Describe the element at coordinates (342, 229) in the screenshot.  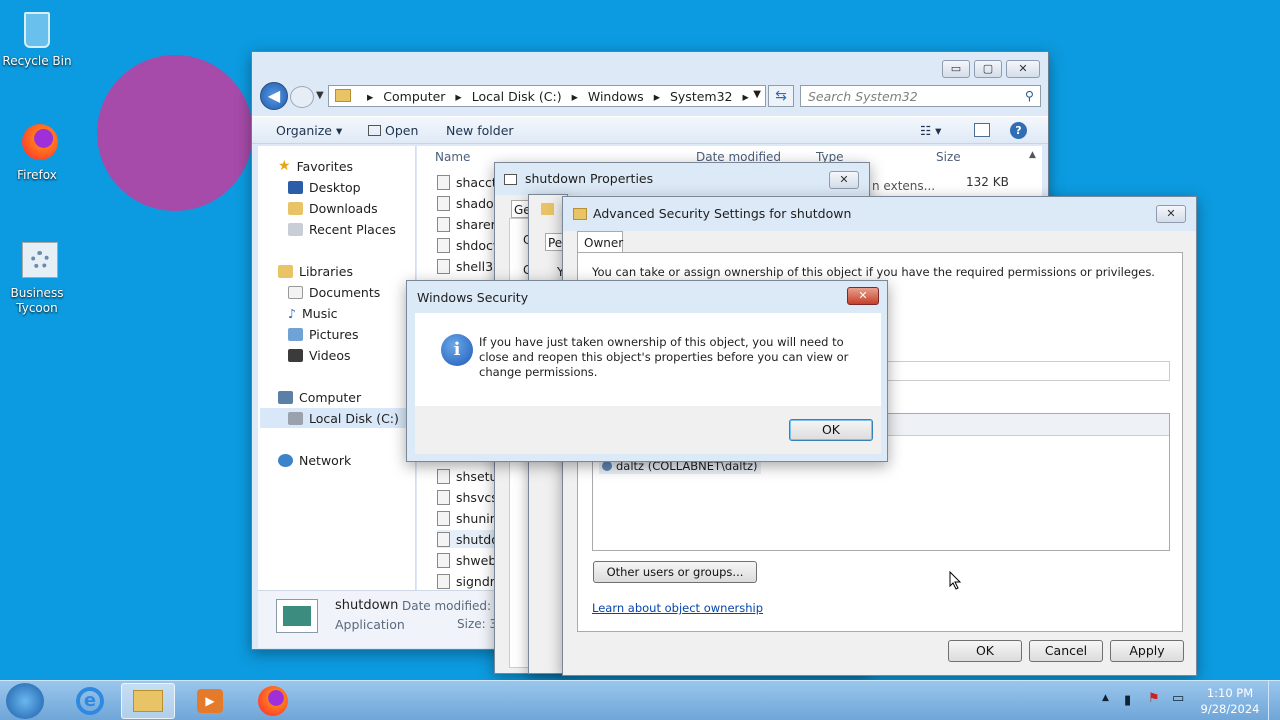
I see `nav-recent-places: Recent Places` at that location.